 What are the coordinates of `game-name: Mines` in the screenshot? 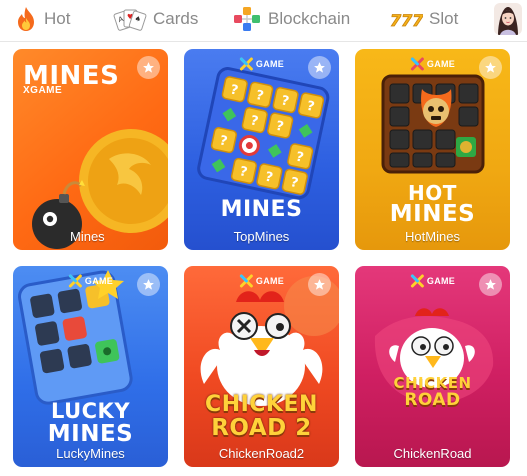 It's located at (87, 236).